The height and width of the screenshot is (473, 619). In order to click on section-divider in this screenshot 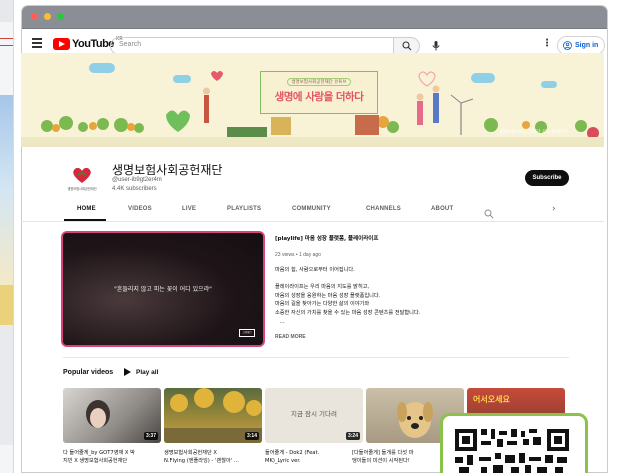, I will do `click(316, 357)`.